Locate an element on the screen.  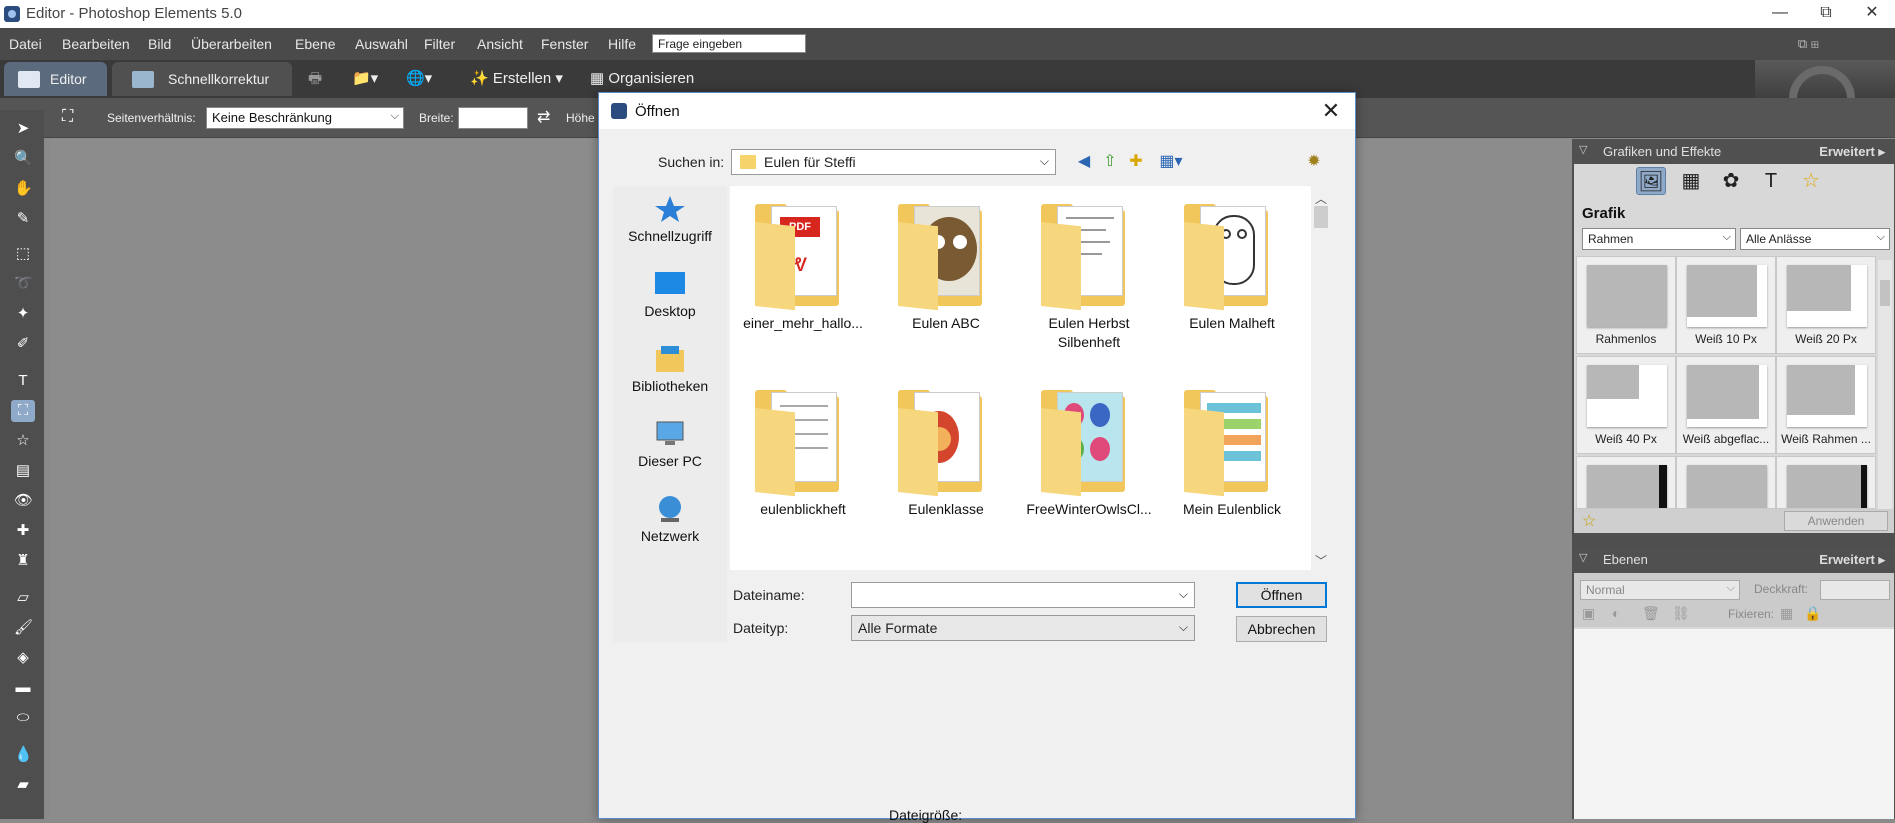
layers-panel-header: ▽ Ebenen Erweitert ▸ is located at coordinates (1734, 559).